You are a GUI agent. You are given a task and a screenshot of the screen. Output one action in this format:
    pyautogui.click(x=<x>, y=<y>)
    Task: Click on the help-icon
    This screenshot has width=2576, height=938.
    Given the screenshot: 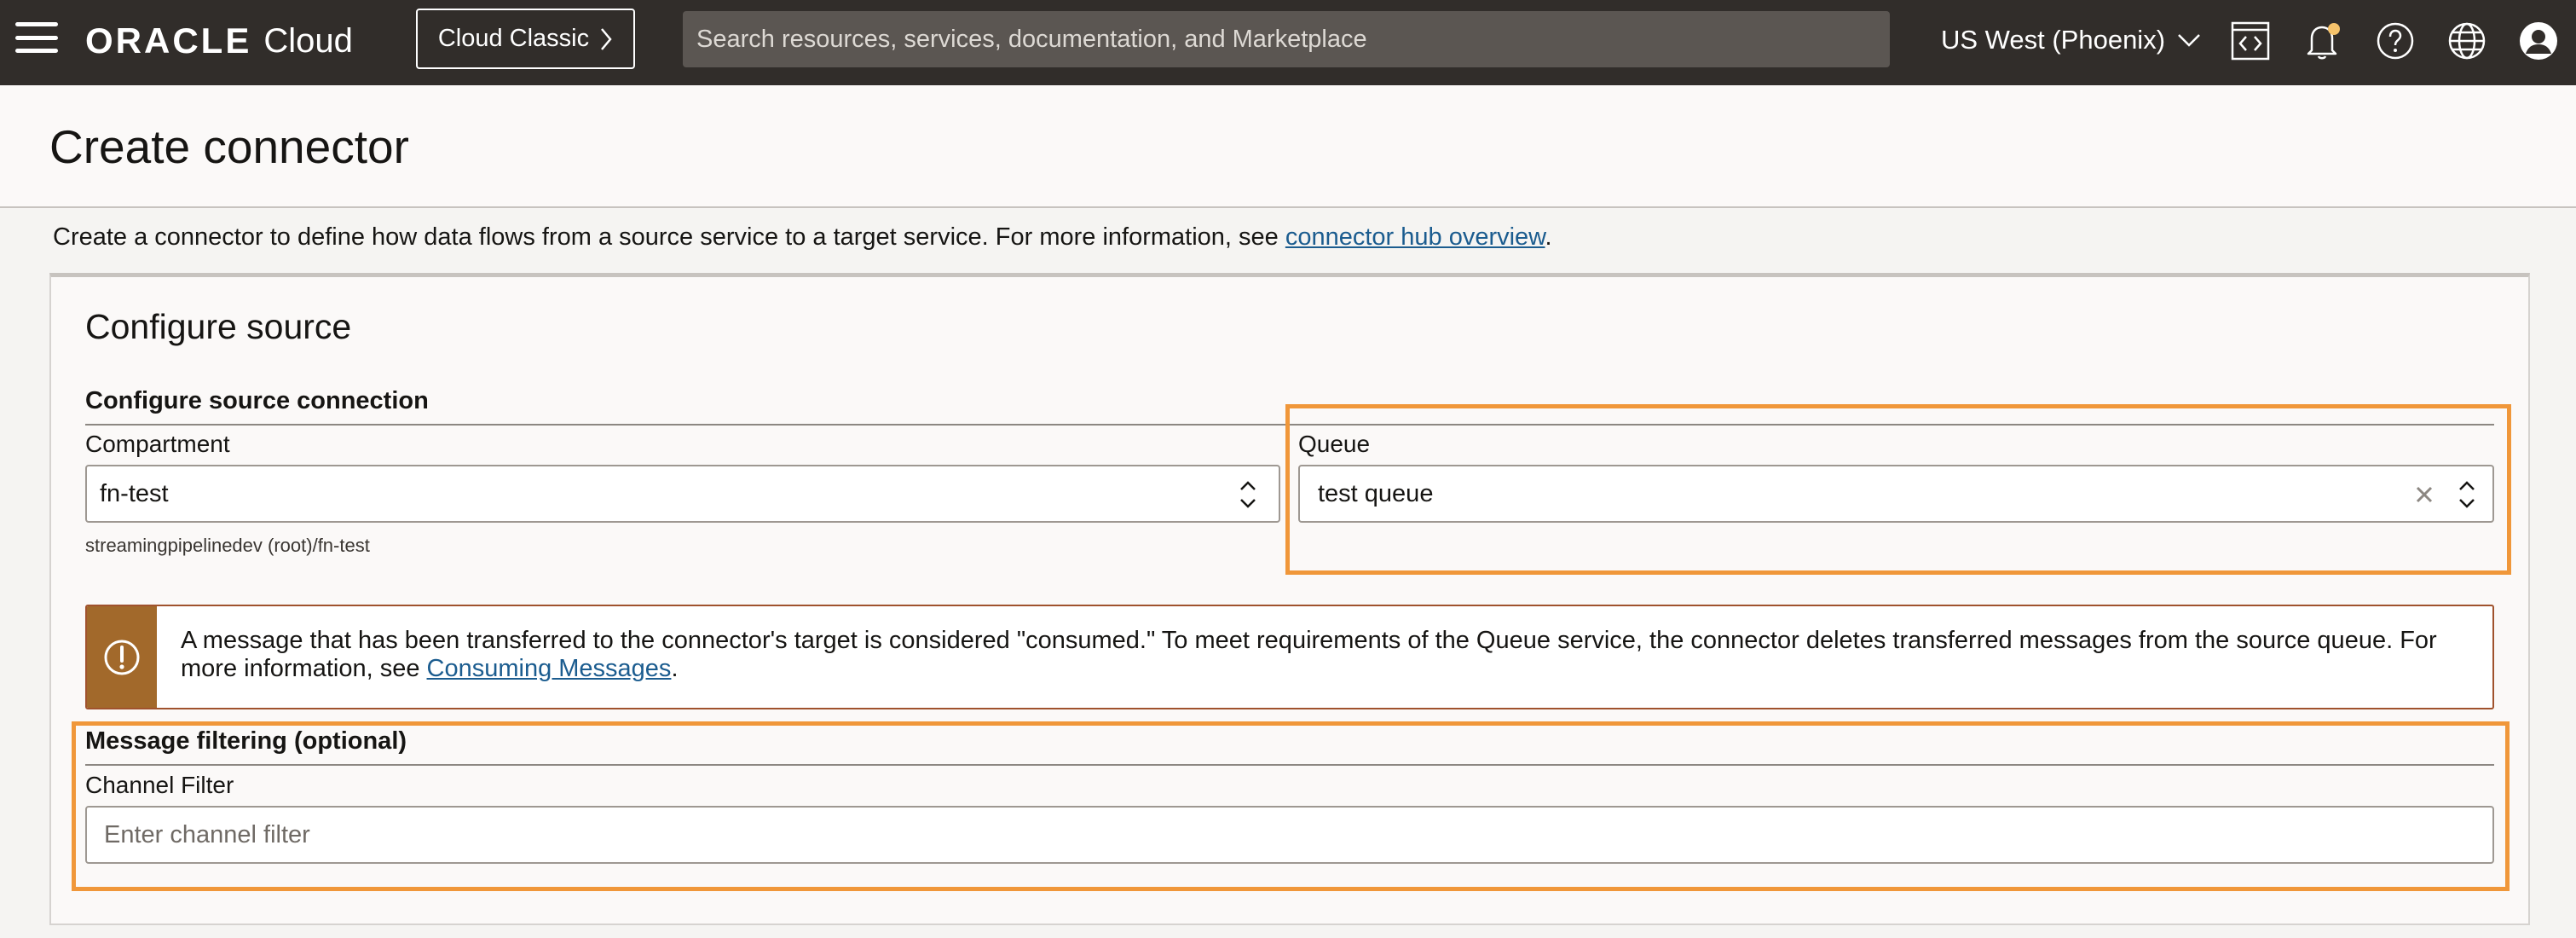 What is the action you would take?
    pyautogui.click(x=2395, y=41)
    